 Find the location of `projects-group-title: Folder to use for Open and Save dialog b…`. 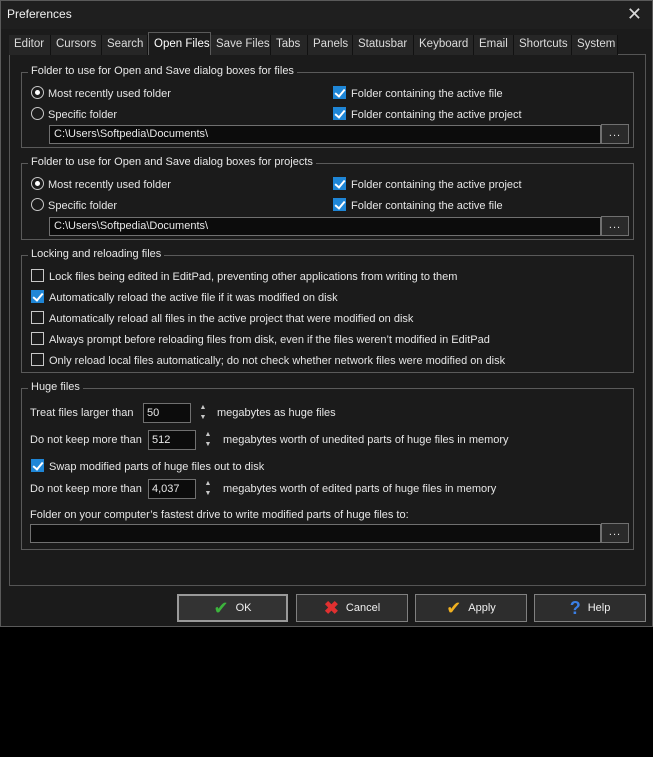

projects-group-title: Folder to use for Open and Save dialog b… is located at coordinates (172, 162).